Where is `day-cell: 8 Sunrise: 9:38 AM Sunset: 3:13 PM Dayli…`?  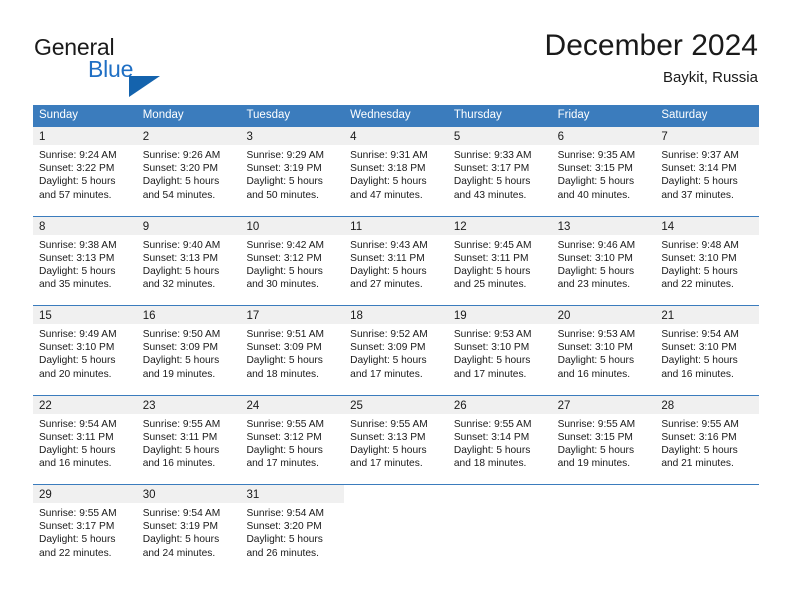 day-cell: 8 Sunrise: 9:38 AM Sunset: 3:13 PM Dayli… is located at coordinates (85, 260).